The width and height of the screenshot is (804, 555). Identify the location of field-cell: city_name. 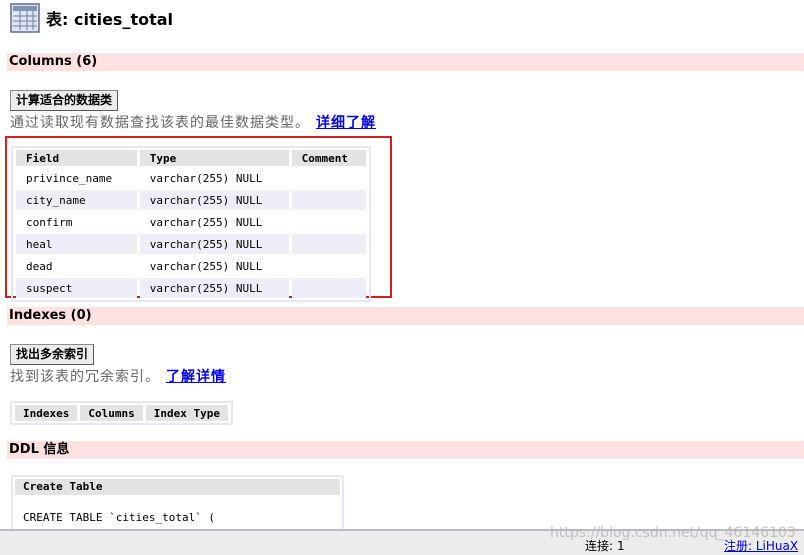
(76, 200).